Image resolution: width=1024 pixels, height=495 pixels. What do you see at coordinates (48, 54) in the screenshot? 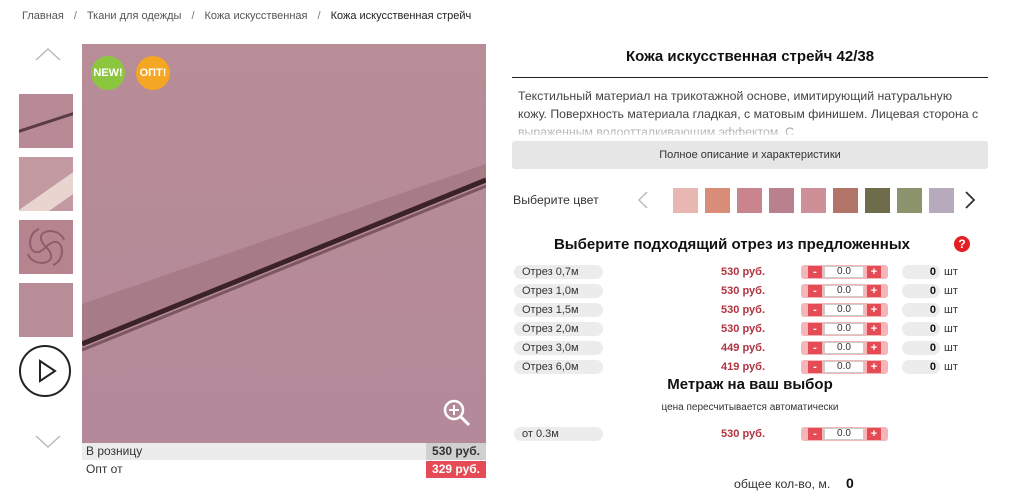
I see `chevron-up-icon` at bounding box center [48, 54].